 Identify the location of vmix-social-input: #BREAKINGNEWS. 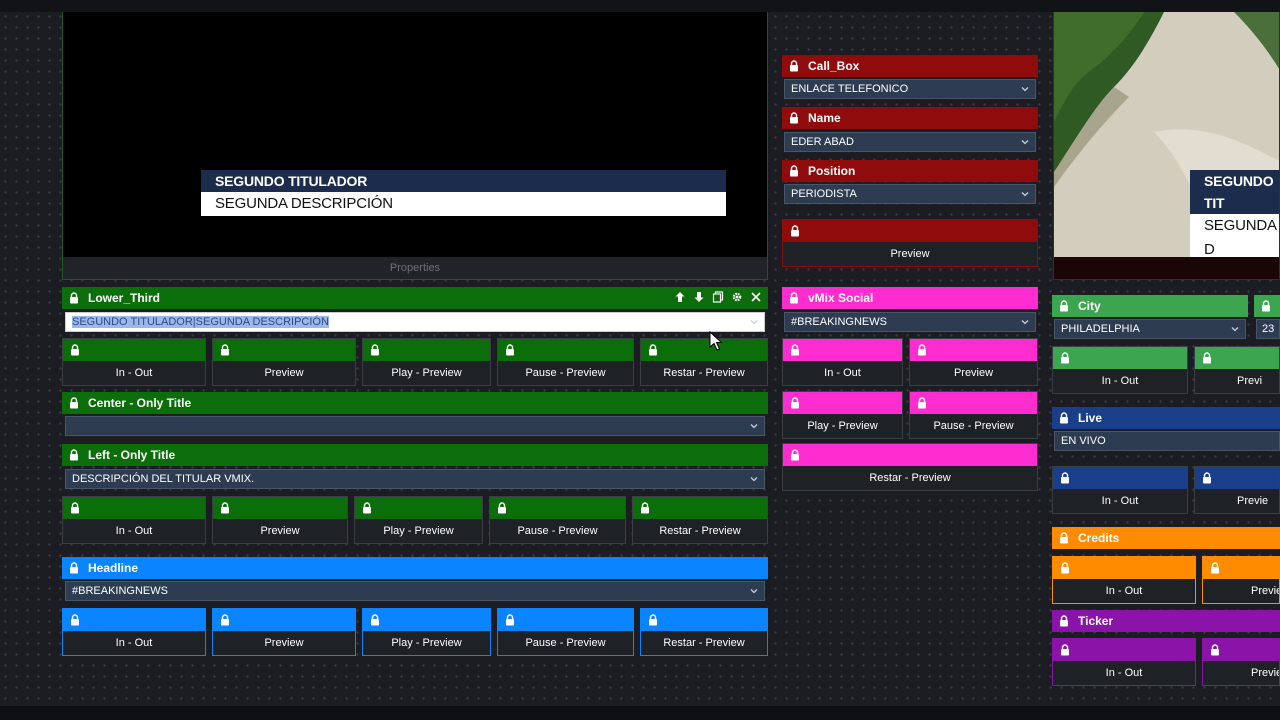
(910, 322).